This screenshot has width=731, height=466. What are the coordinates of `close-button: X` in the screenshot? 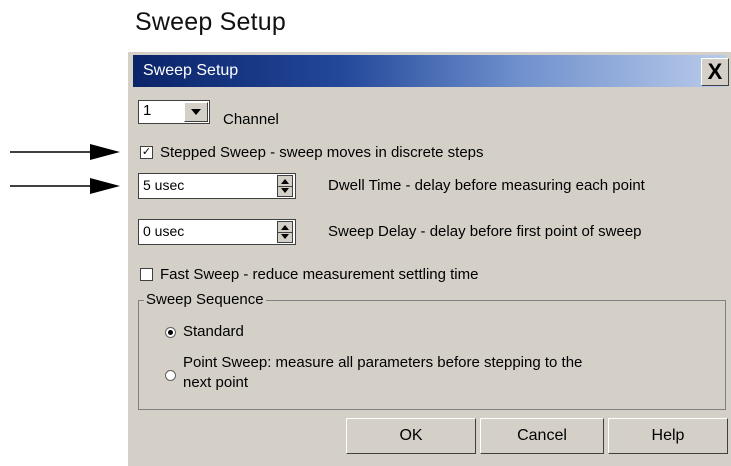 It's located at (715, 72).